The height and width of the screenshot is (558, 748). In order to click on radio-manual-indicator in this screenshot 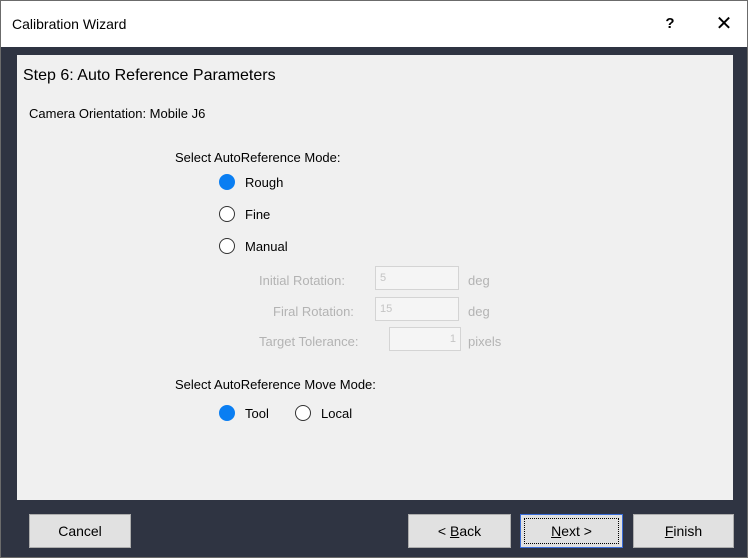, I will do `click(227, 246)`.